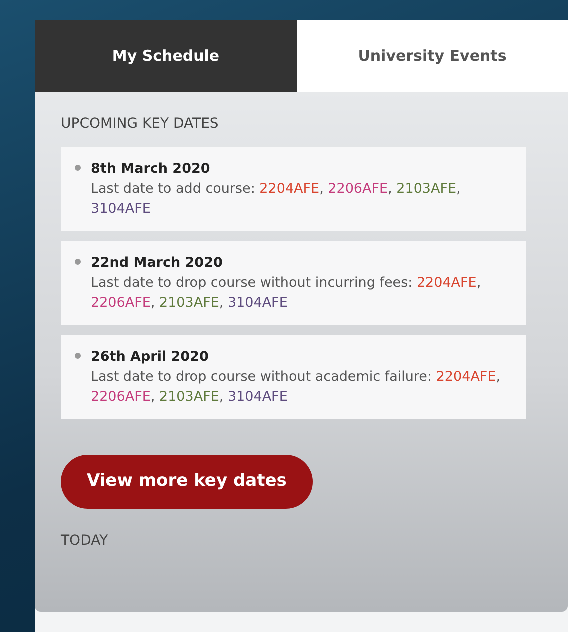 The width and height of the screenshot is (568, 632). I want to click on tab: My Schedule, so click(166, 56).